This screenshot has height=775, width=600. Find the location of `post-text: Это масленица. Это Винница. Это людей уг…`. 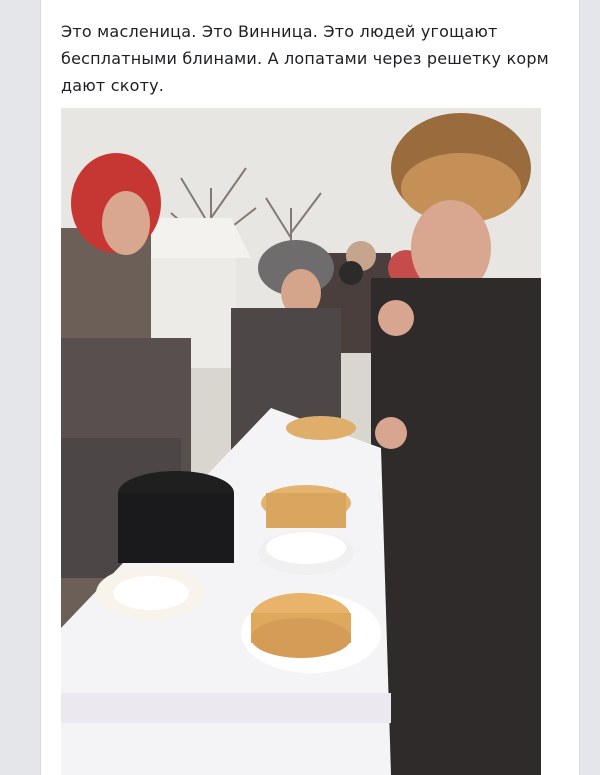

post-text: Это масленица. Это Винница. Это людей уг… is located at coordinates (305, 58).